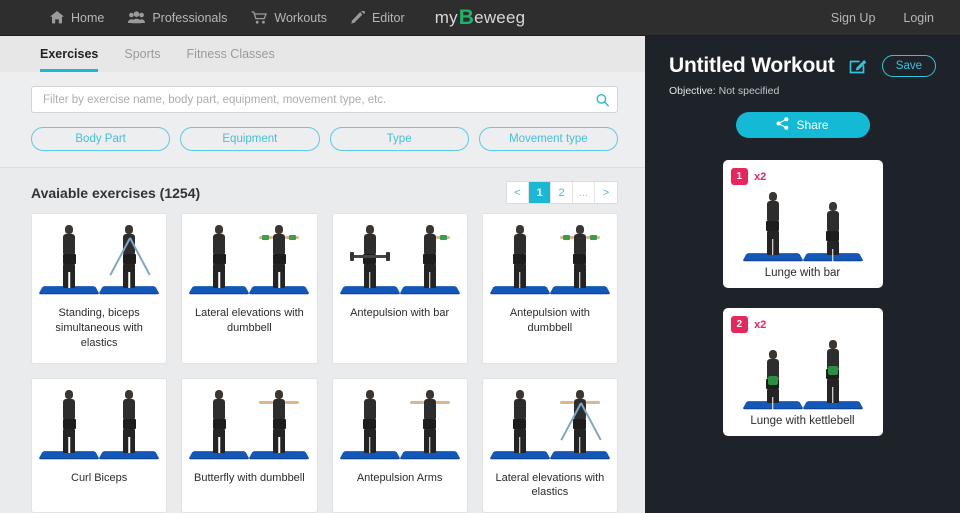  I want to click on nav-item-home-label: Home, so click(88, 17).